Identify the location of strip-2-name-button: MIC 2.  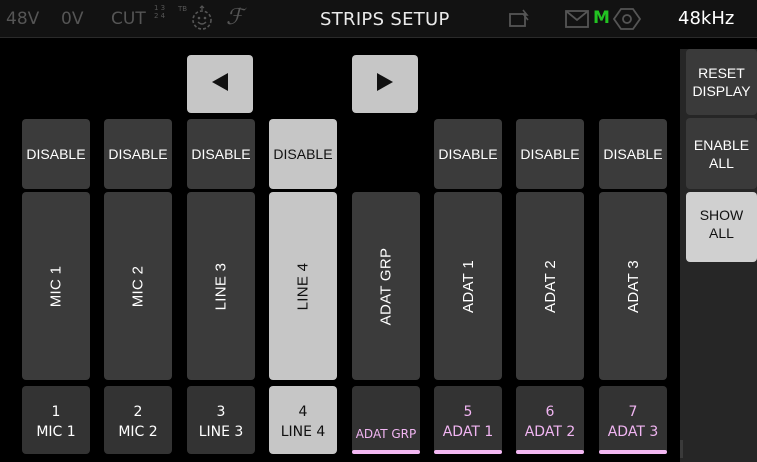
(138, 286).